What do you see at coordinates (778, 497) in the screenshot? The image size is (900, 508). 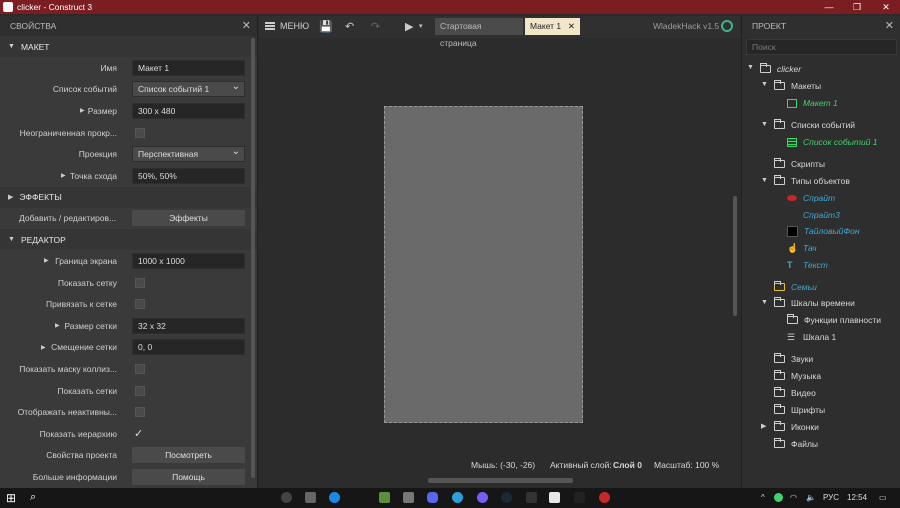 I see `tray-green-icon` at bounding box center [778, 497].